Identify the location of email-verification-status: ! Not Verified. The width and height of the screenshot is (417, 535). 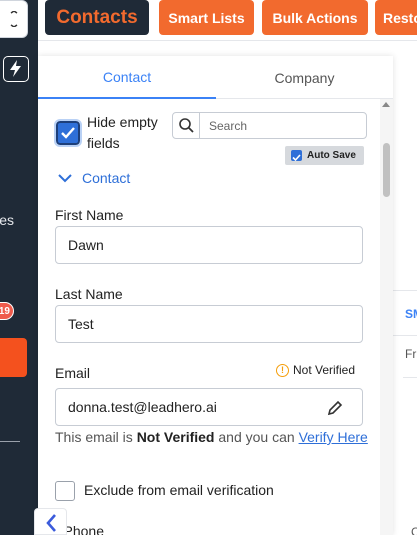
(315, 370).